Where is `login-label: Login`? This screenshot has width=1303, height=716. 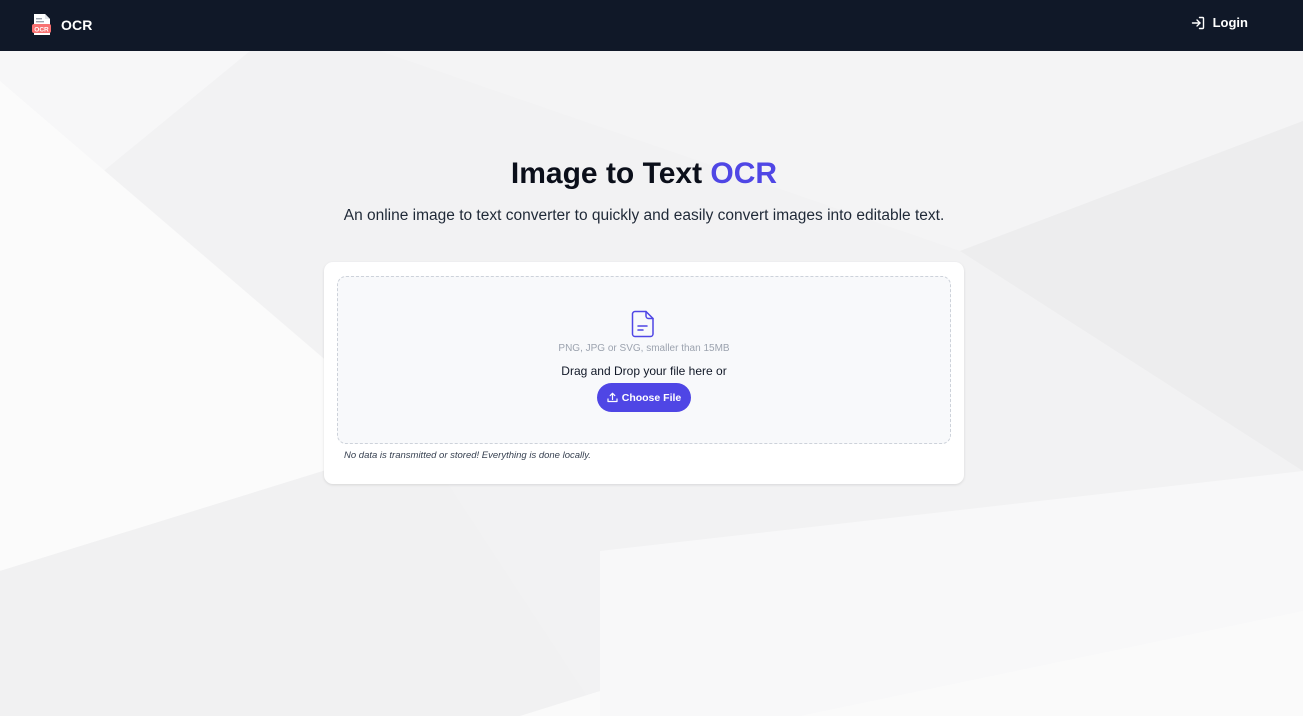 login-label: Login is located at coordinates (1230, 22).